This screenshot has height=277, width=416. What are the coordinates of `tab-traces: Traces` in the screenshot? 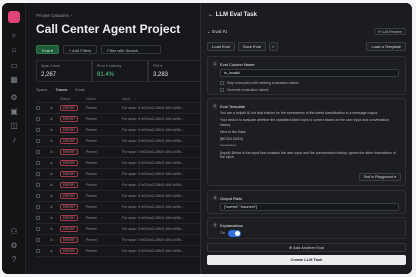 It's located at (61, 89).